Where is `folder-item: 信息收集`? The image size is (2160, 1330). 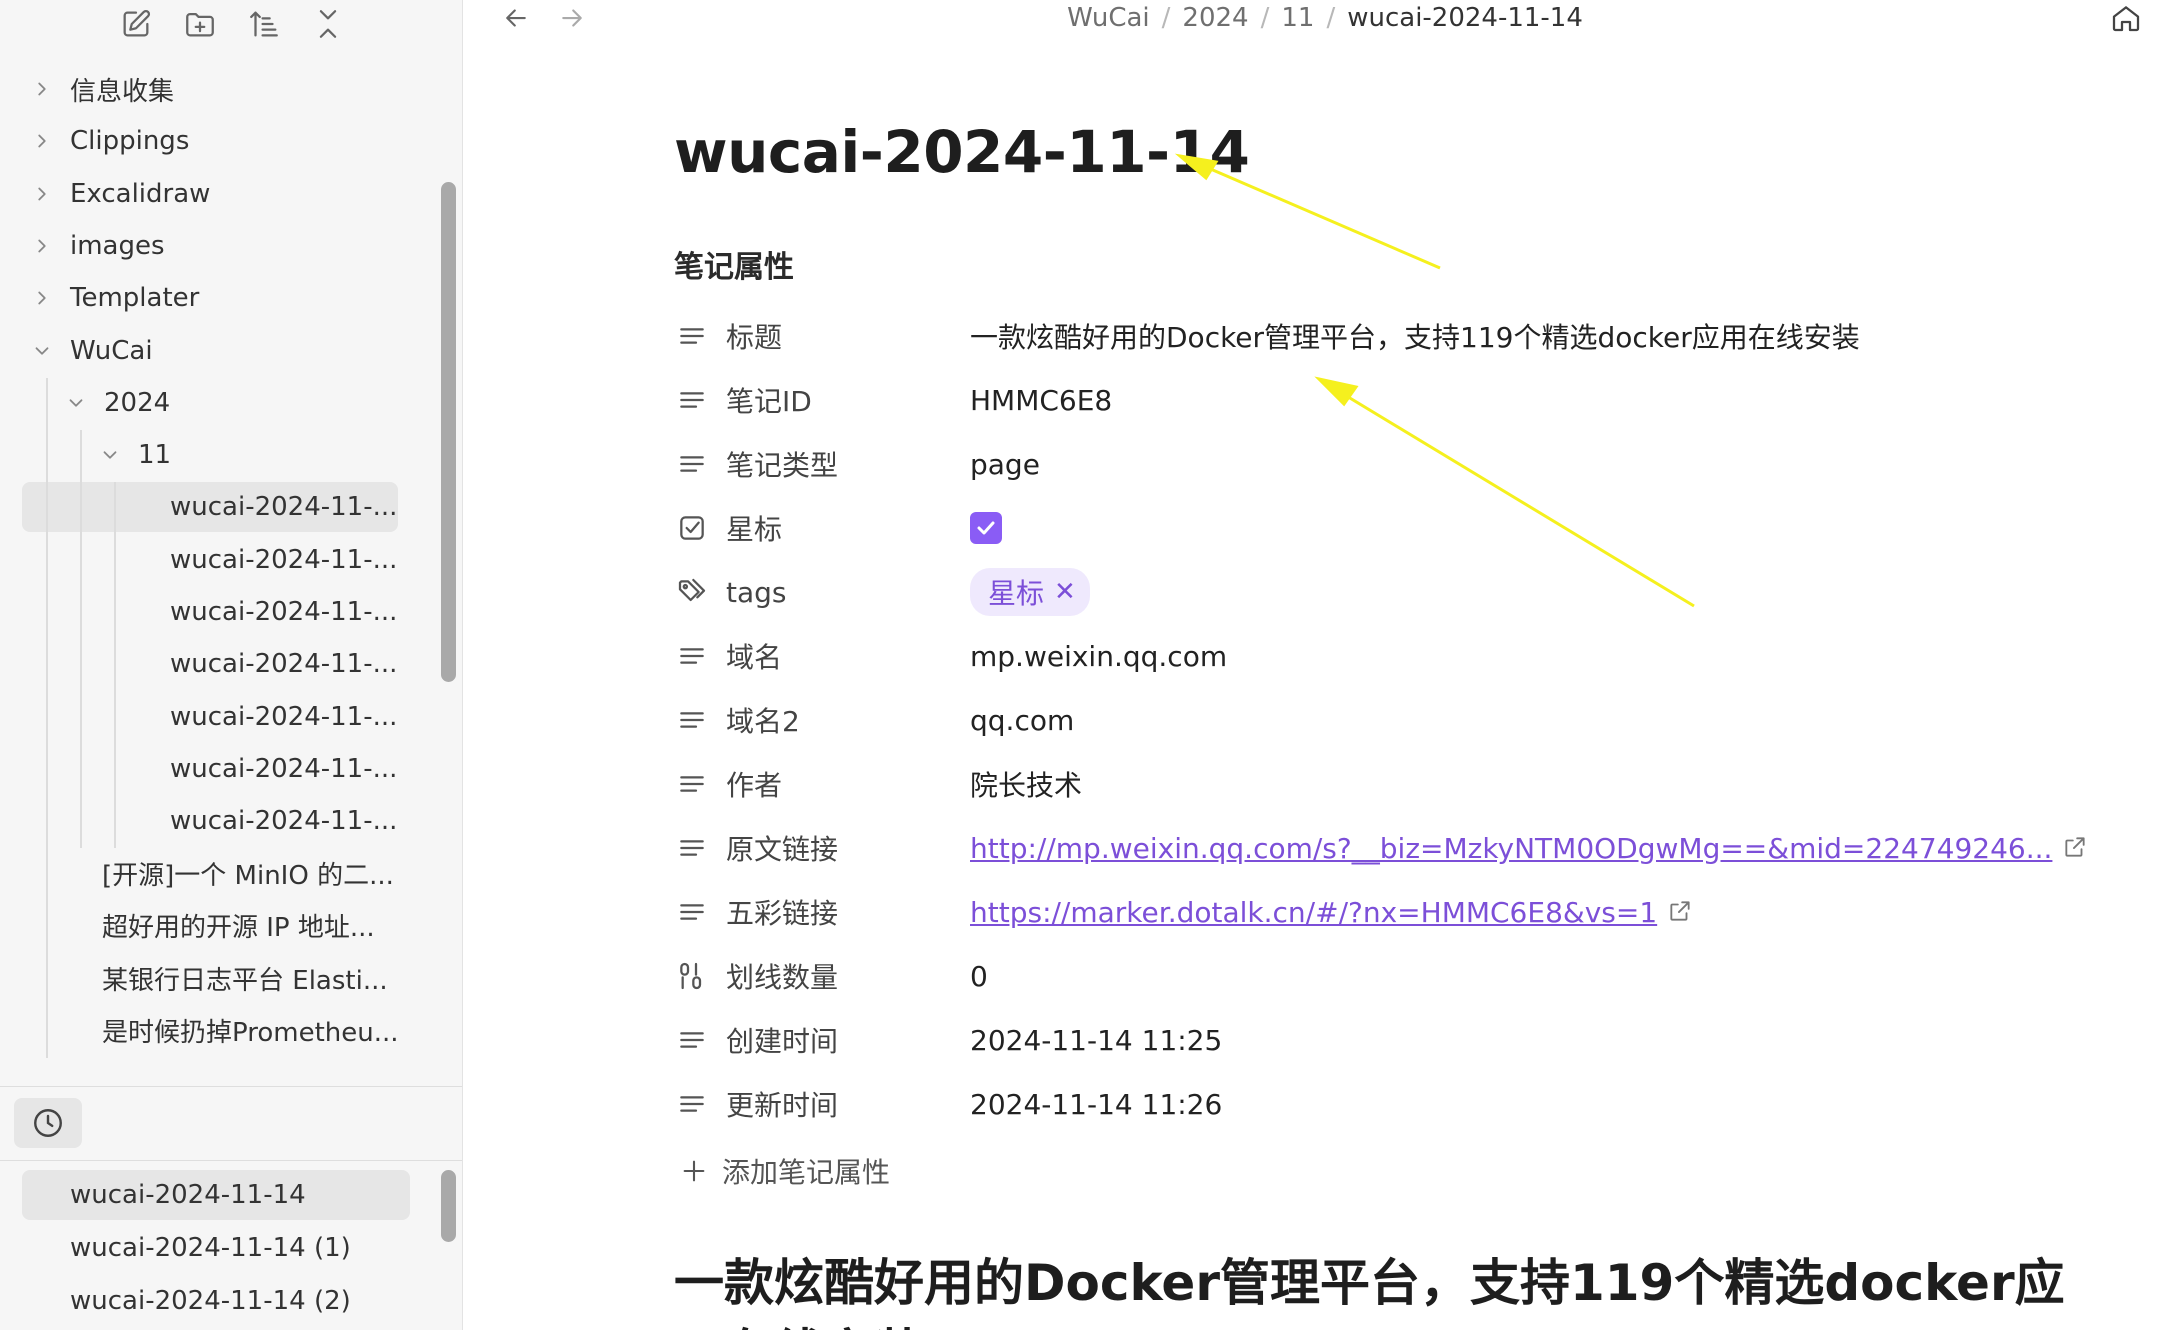 folder-item: 信息收集 is located at coordinates (102, 89).